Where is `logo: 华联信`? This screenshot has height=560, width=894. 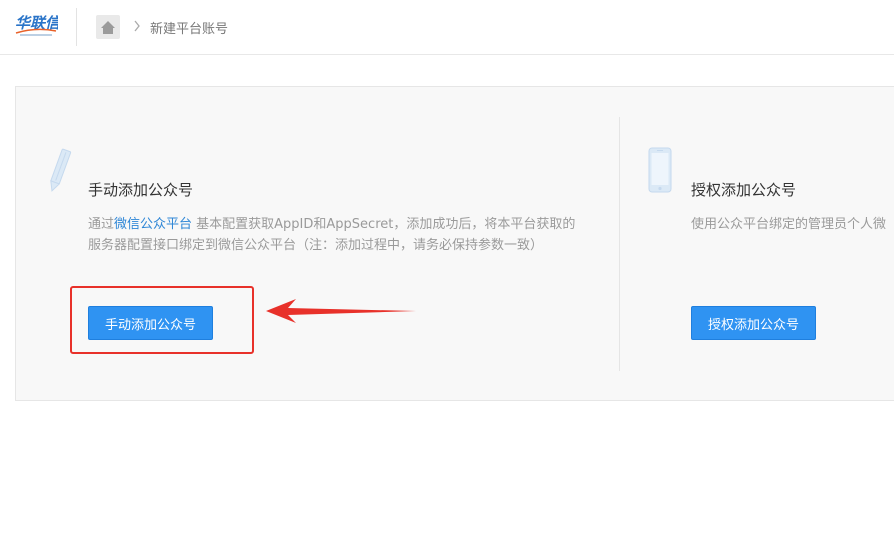 logo: 华联信 is located at coordinates (36, 25).